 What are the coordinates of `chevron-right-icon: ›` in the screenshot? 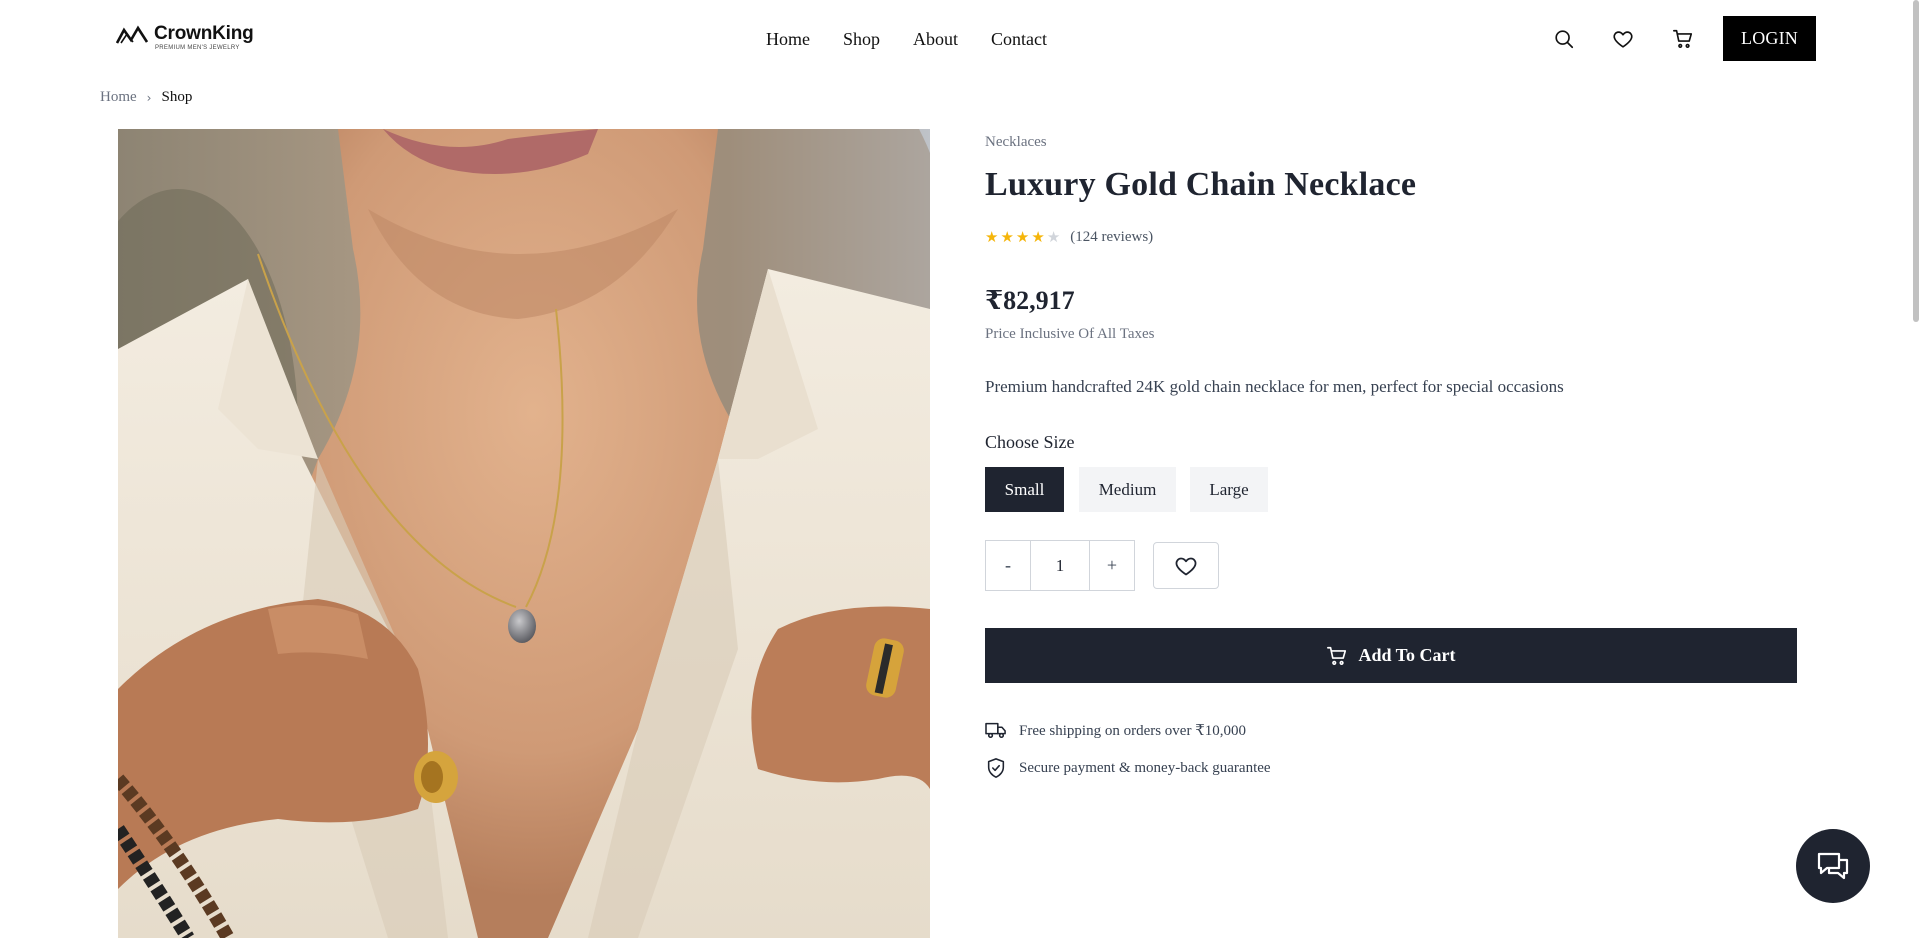 It's located at (149, 97).